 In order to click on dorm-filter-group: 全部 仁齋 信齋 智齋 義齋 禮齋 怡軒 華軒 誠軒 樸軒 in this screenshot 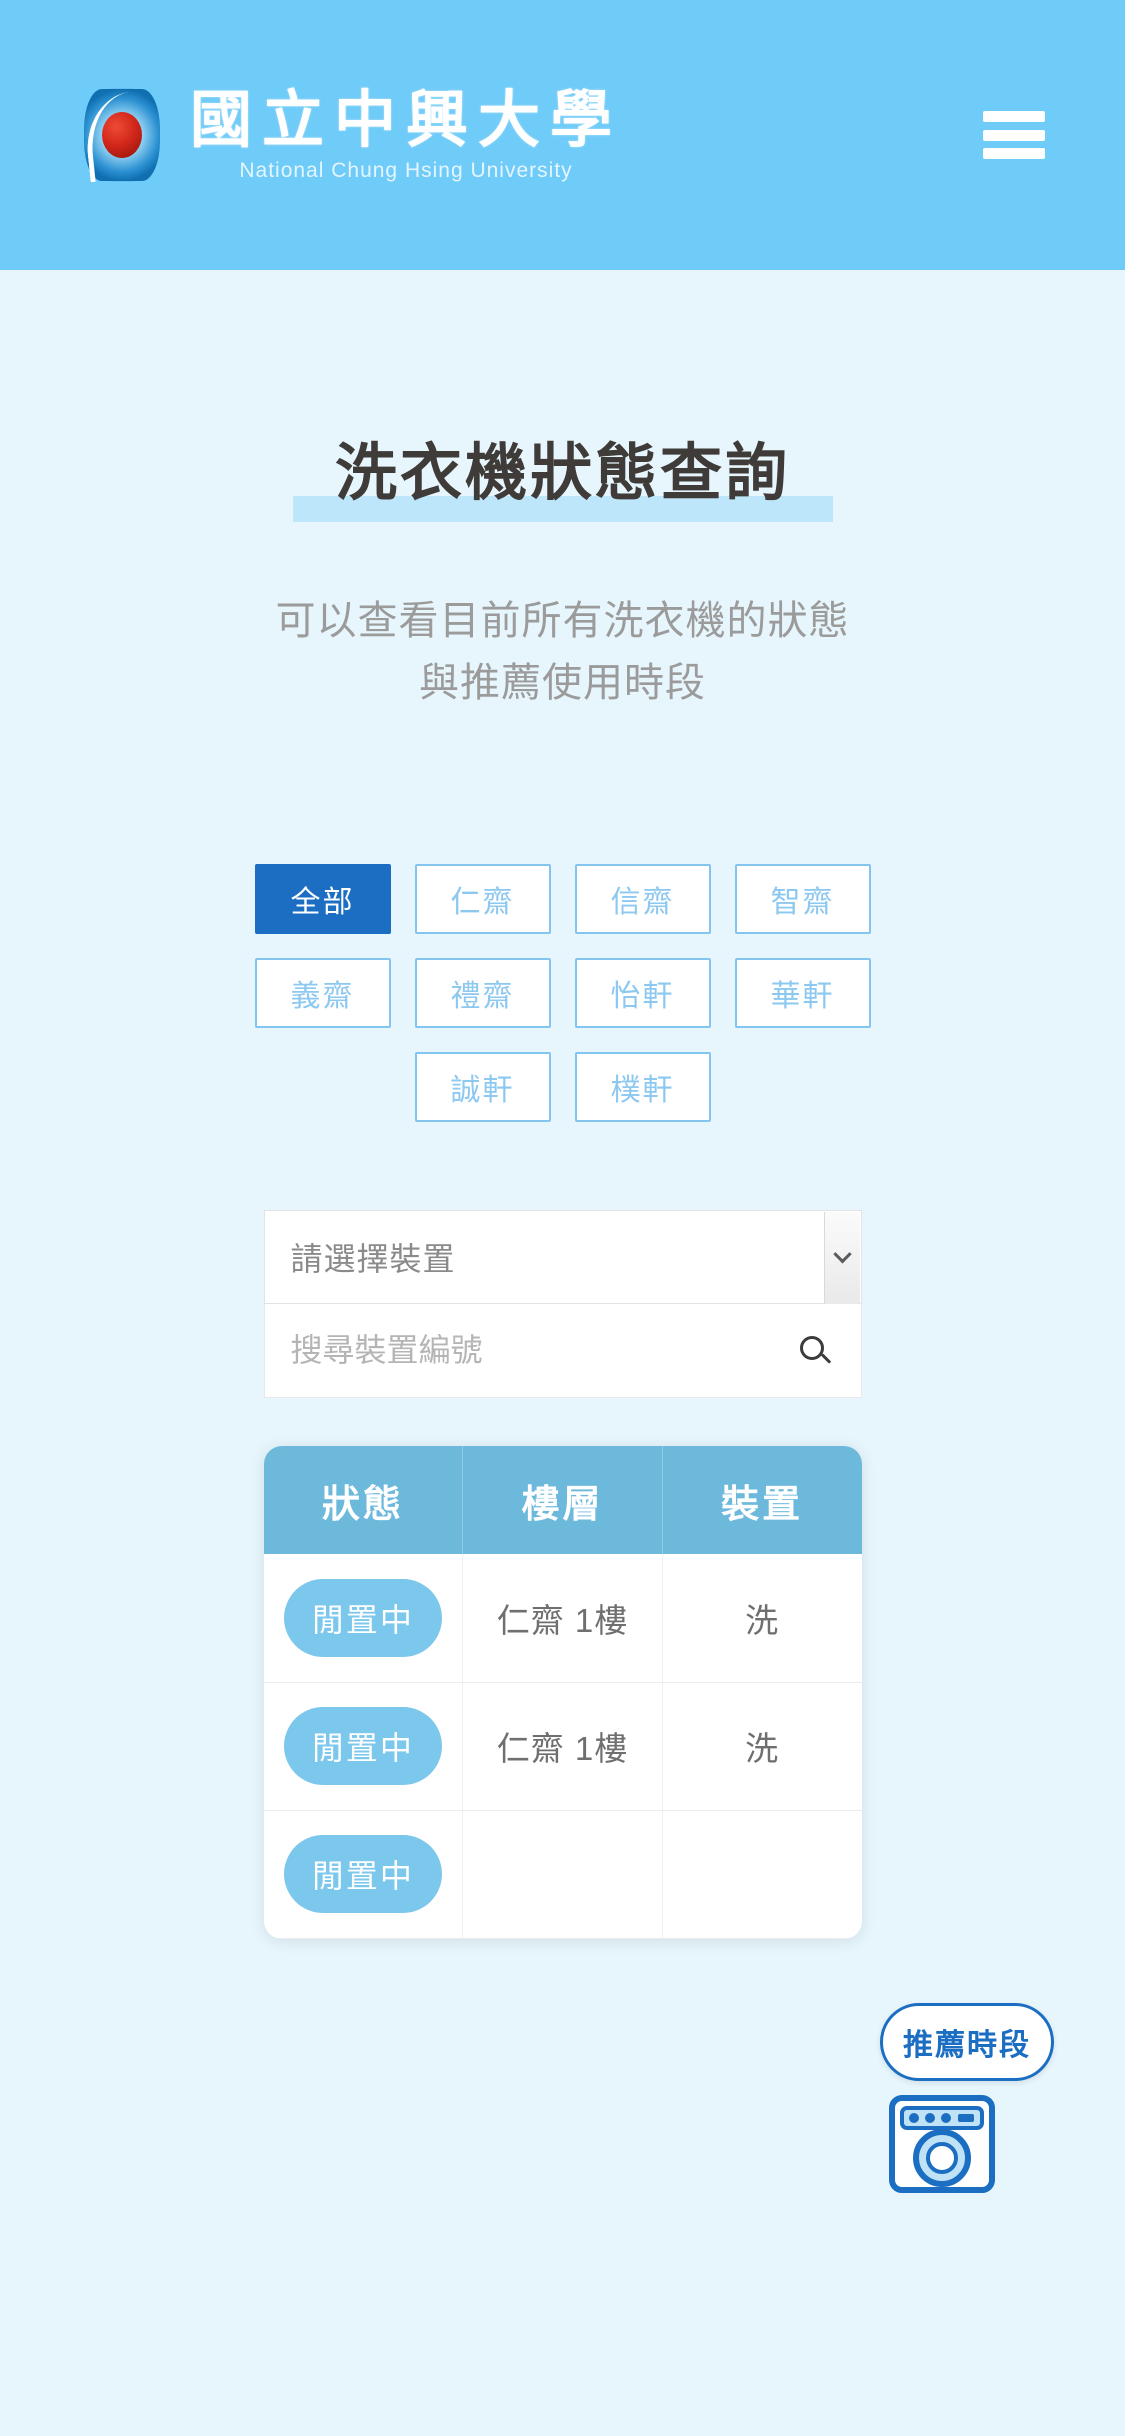, I will do `click(563, 993)`.